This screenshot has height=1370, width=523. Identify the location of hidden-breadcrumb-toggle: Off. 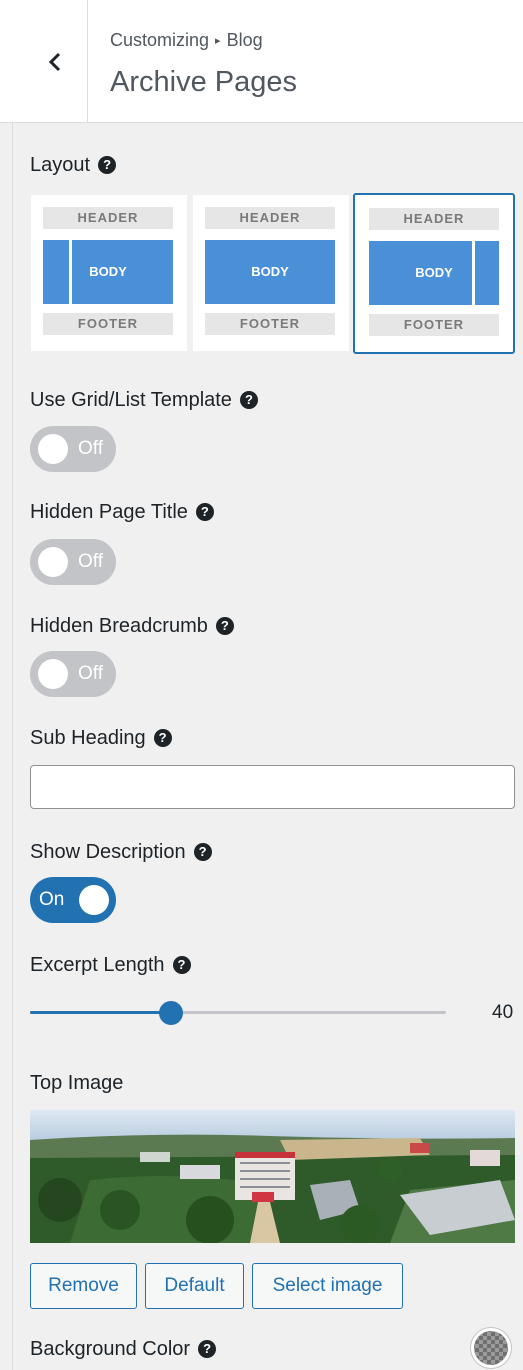
(73, 674).